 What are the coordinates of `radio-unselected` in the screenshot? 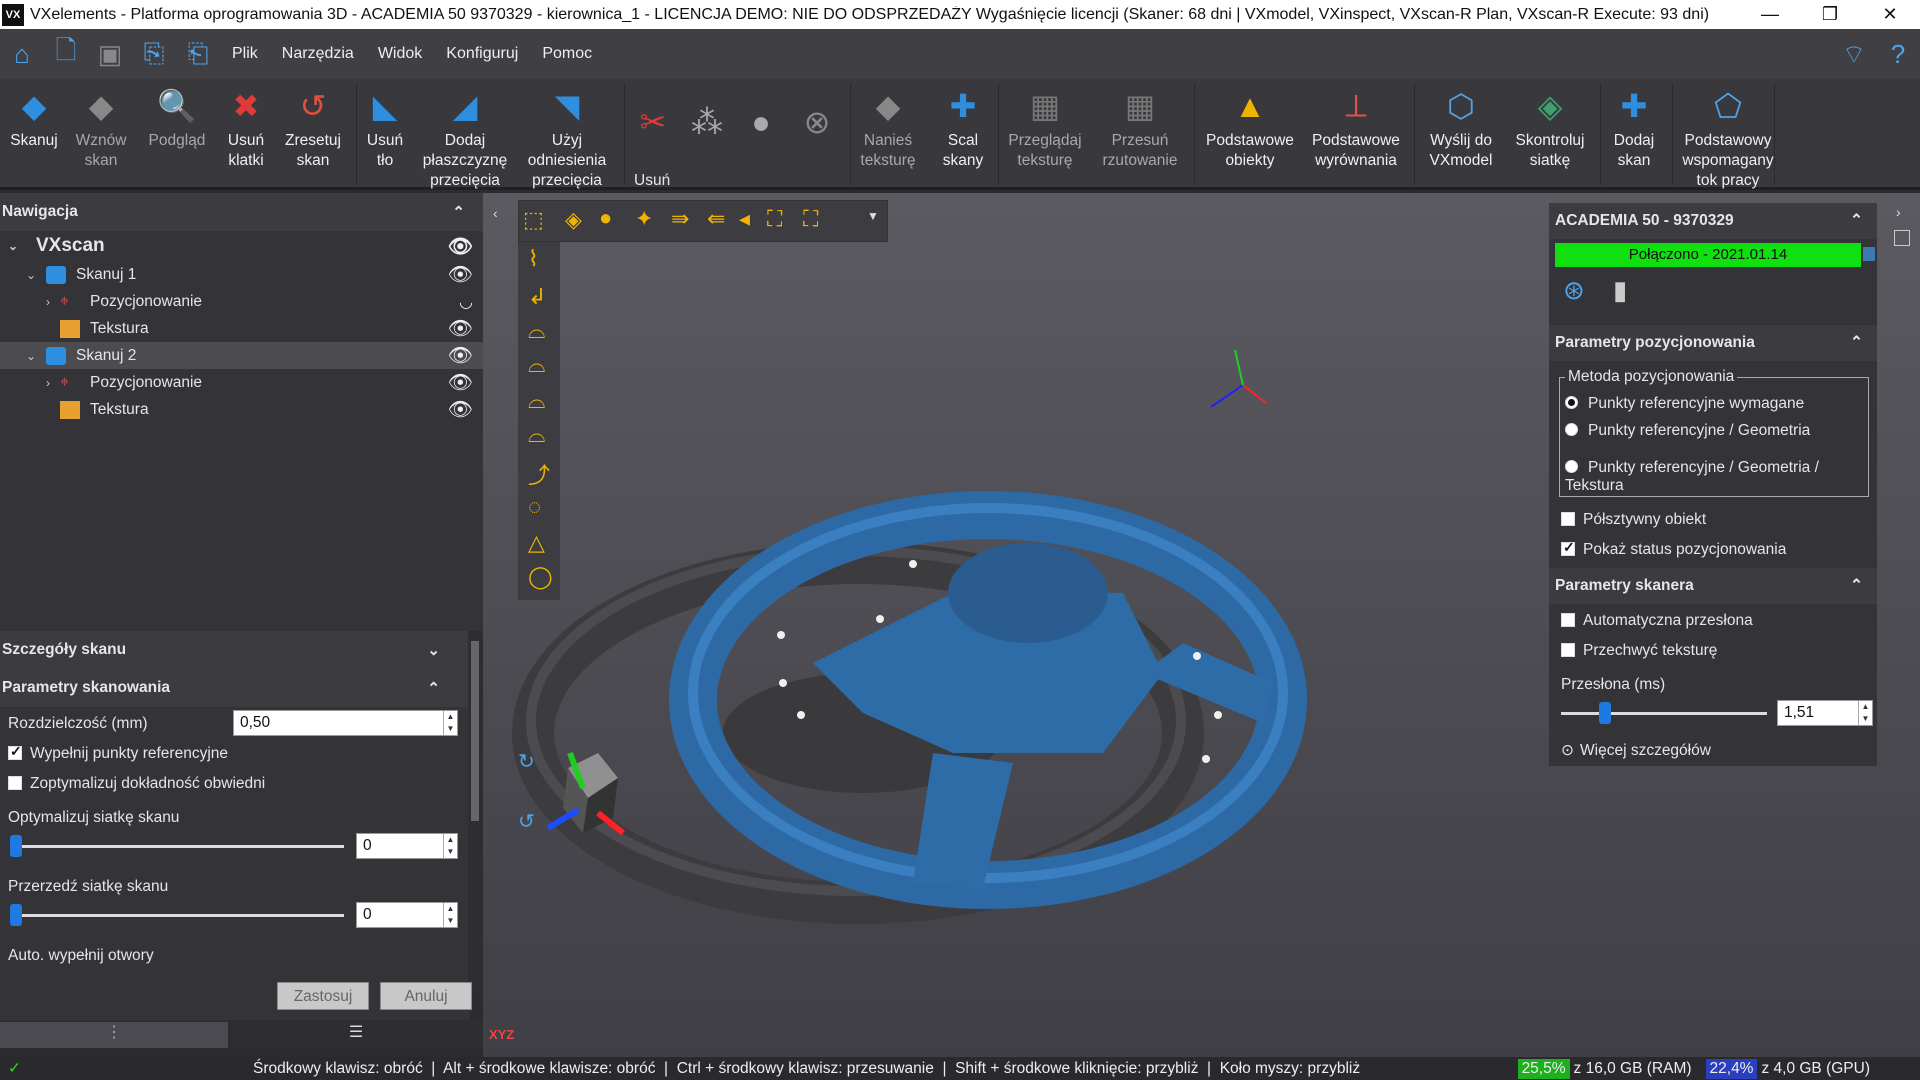 It's located at (1571, 429).